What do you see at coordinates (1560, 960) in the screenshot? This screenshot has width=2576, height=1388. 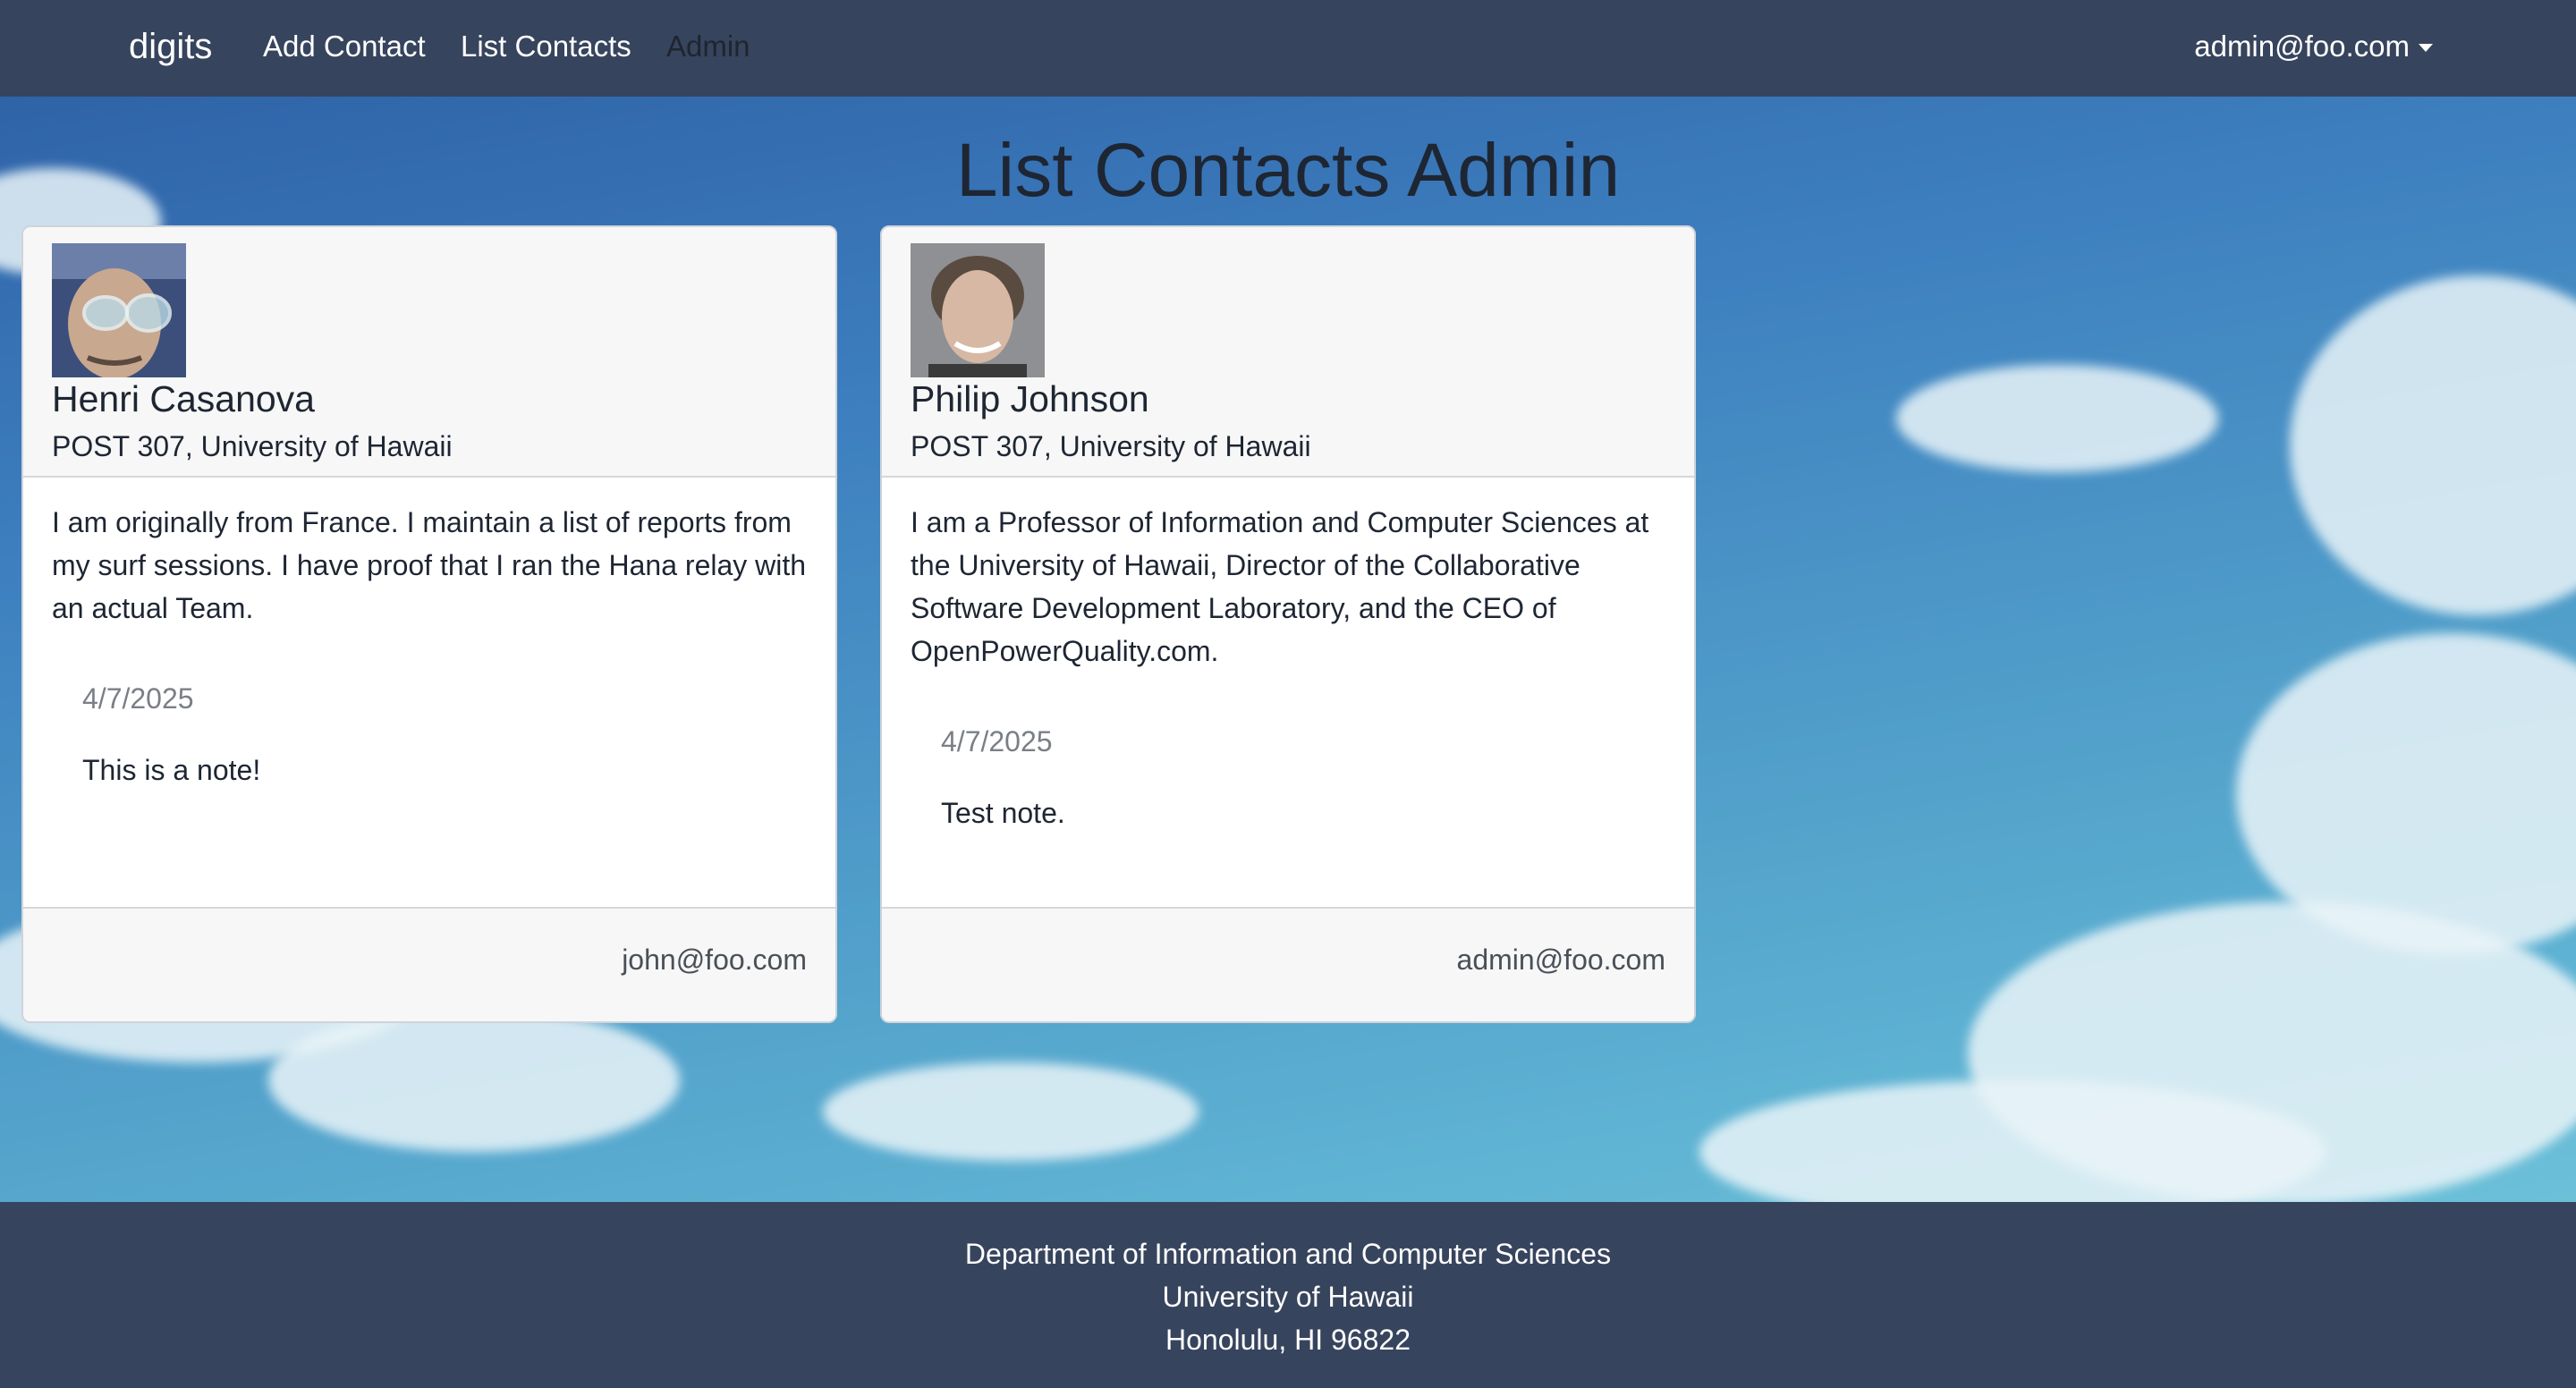 I see `contact-owner: admin@foo.com` at bounding box center [1560, 960].